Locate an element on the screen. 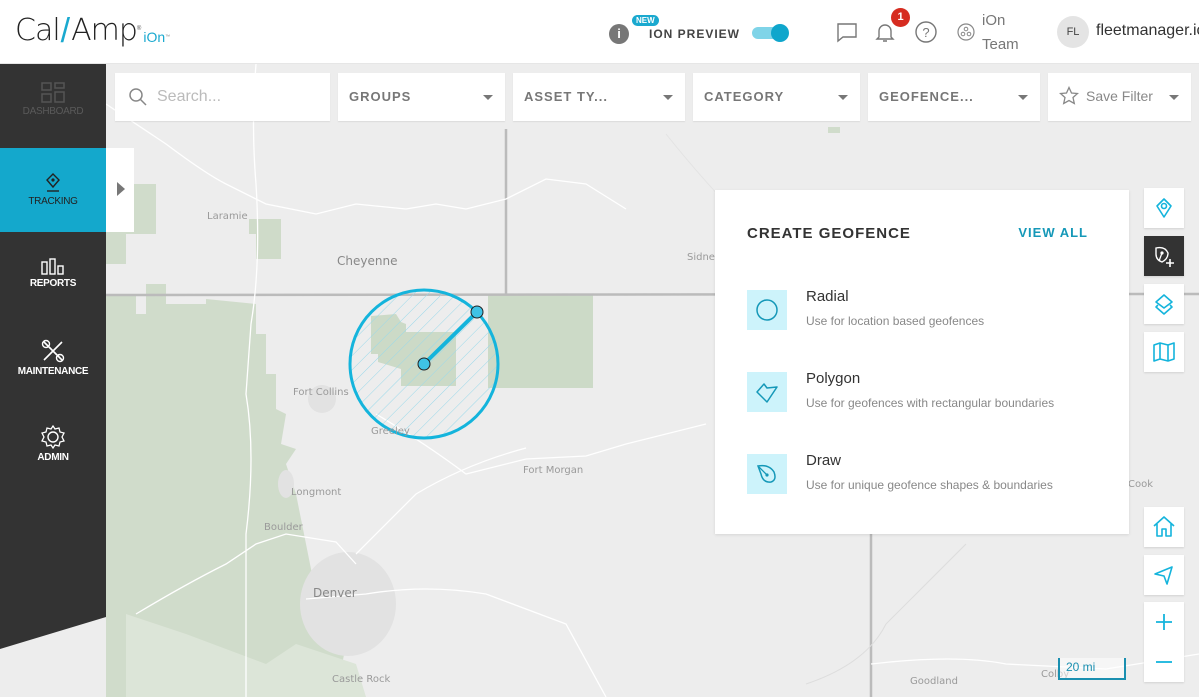 The image size is (1199, 697). help-icon: ? is located at coordinates (926, 32).